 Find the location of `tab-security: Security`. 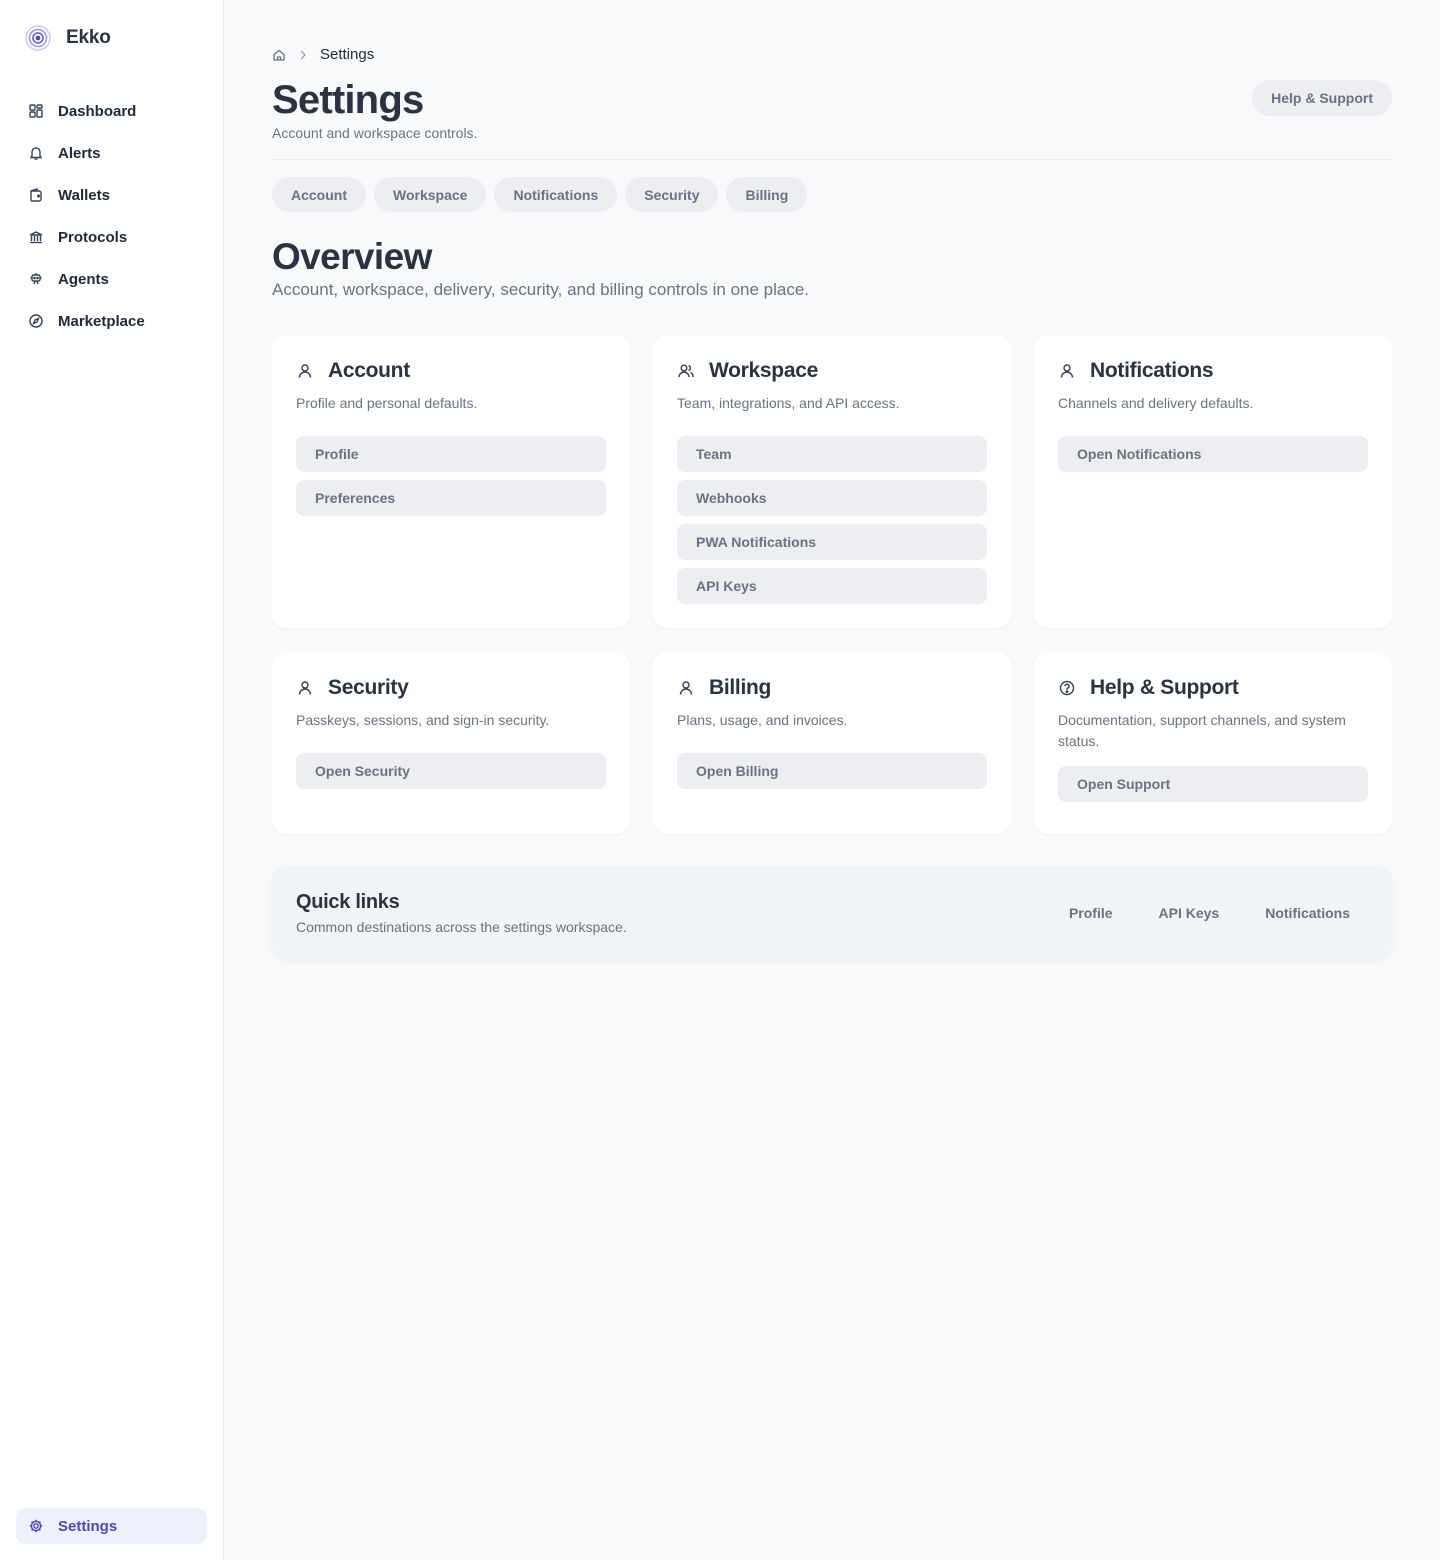

tab-security: Security is located at coordinates (672, 194).